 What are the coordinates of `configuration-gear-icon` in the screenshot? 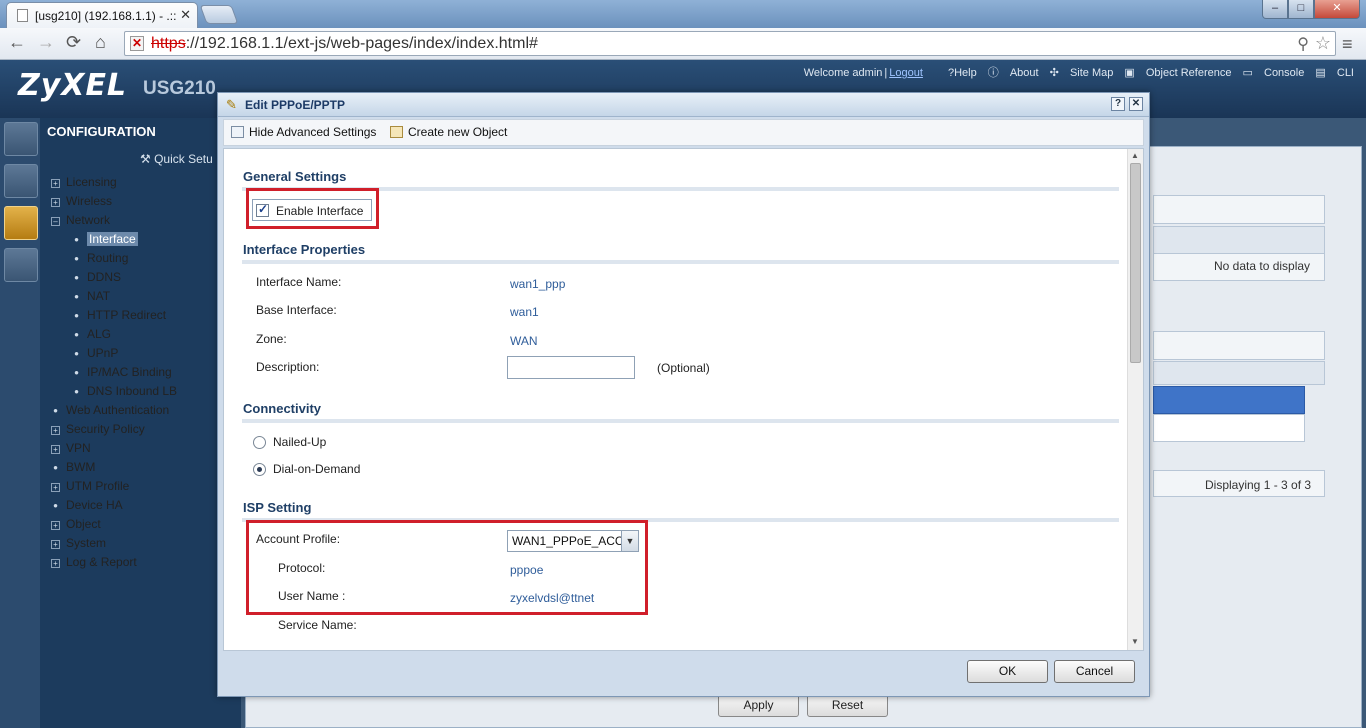 It's located at (21, 223).